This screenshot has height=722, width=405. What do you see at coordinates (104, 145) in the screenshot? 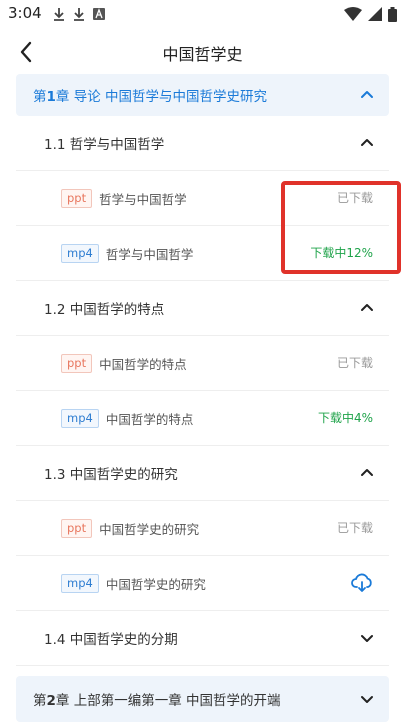
I see `section-title: 1.1 哲学与中国哲学` at bounding box center [104, 145].